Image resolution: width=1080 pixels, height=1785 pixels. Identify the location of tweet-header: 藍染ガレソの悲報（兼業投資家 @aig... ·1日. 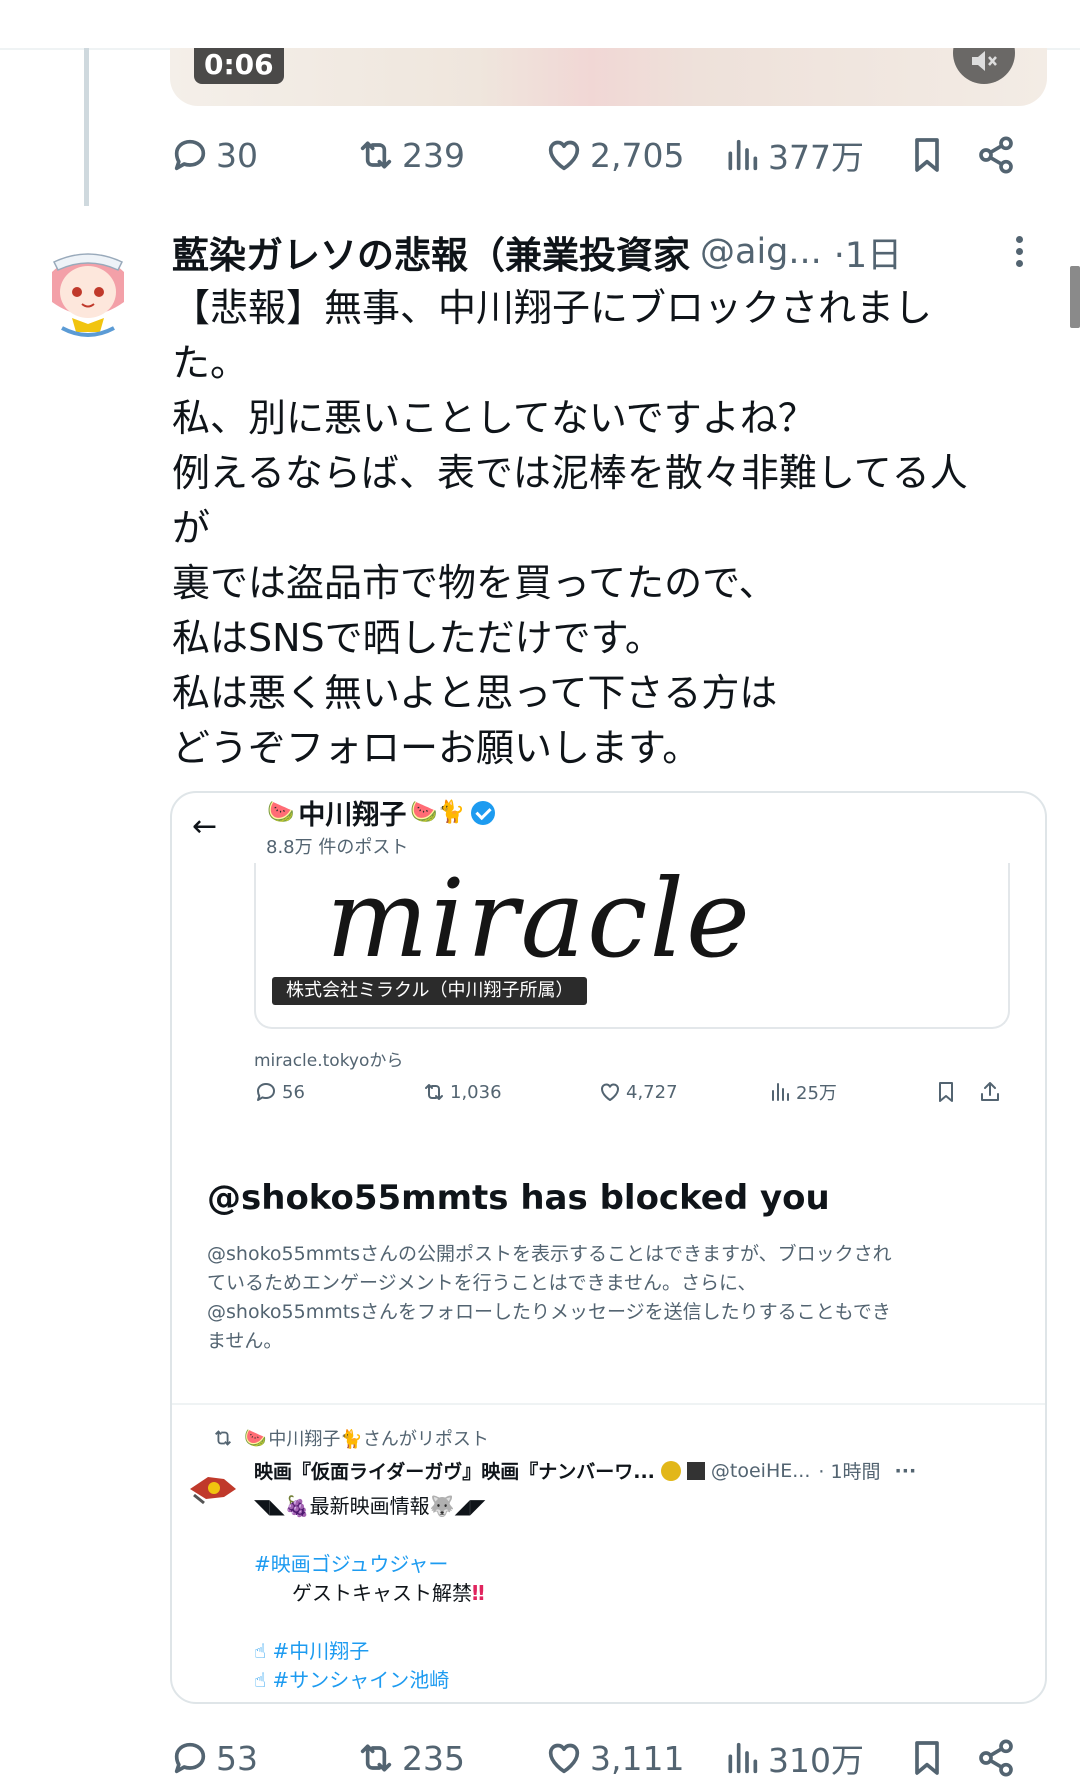
(602, 252).